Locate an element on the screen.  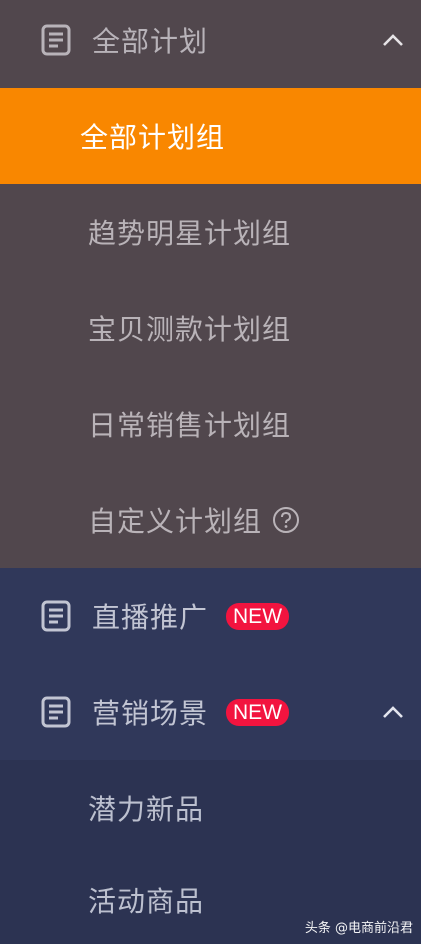
question-circle-icon is located at coordinates (286, 520).